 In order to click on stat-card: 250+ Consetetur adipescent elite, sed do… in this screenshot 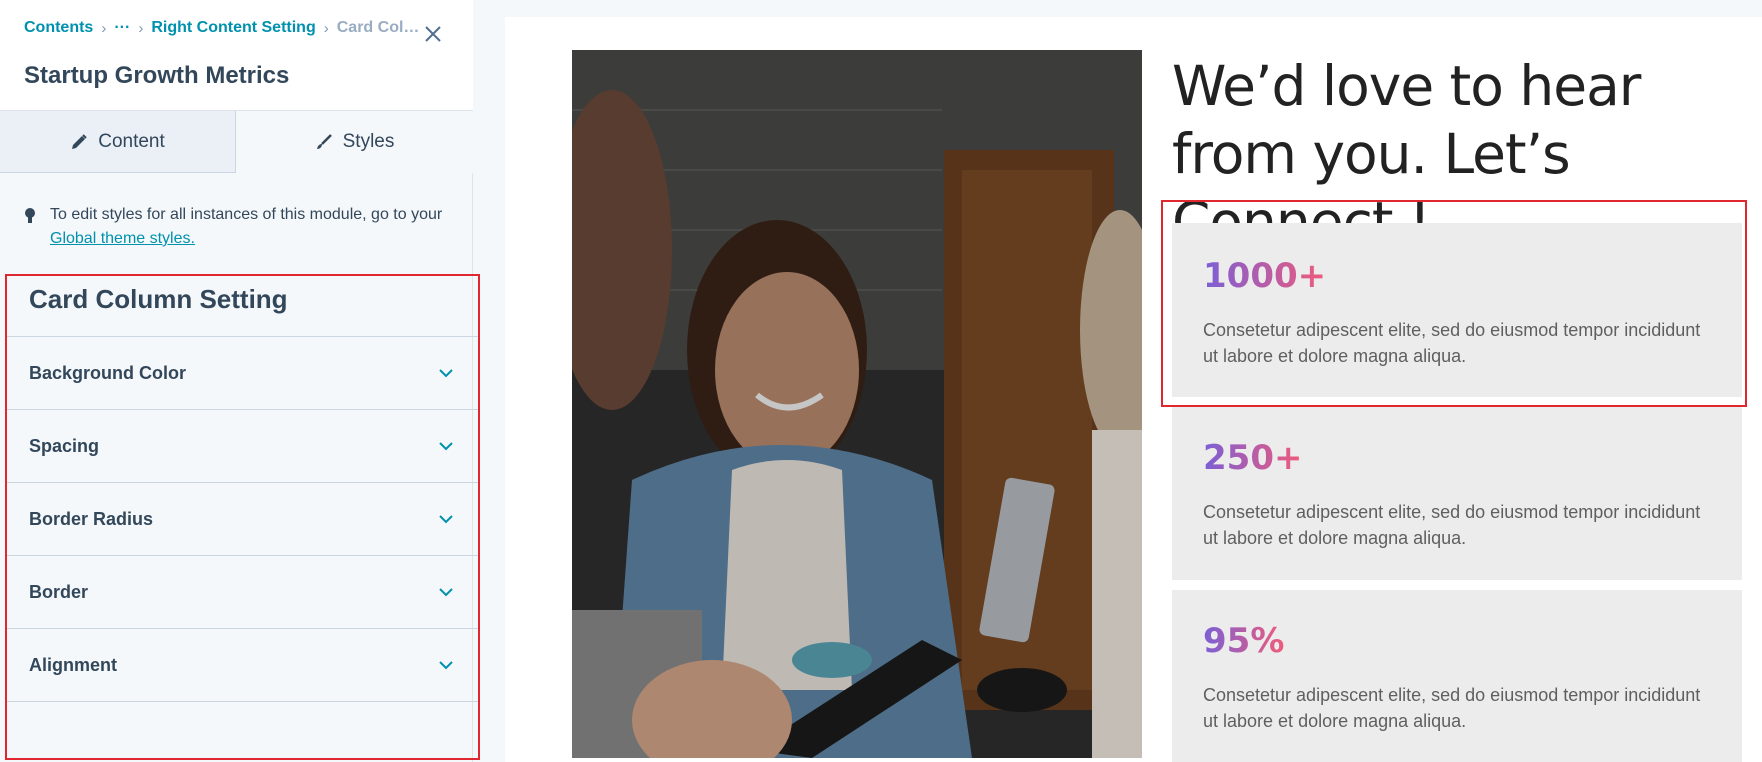, I will do `click(1457, 493)`.